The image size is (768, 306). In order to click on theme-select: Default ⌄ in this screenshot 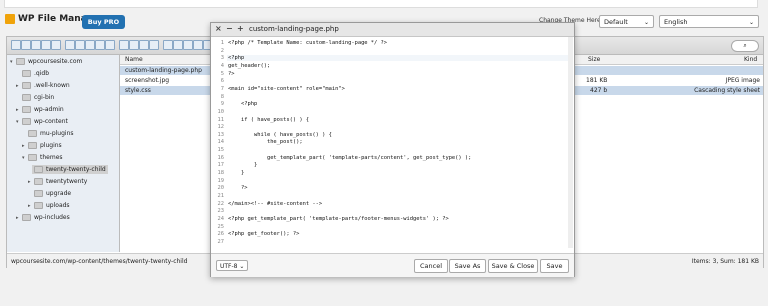, I will do `click(626, 21)`.